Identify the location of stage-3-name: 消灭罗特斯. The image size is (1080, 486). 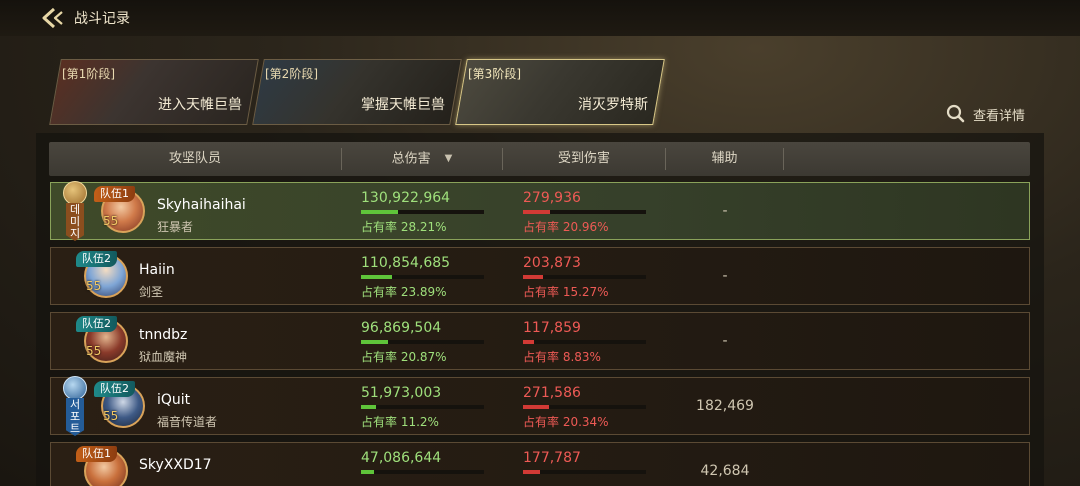
(613, 105).